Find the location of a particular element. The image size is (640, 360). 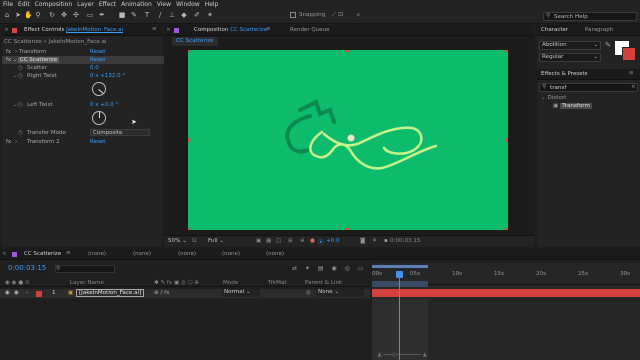

stroke-color-swatch is located at coordinates (629, 54).